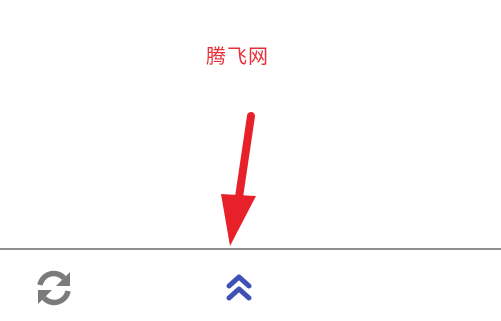 Image resolution: width=501 pixels, height=321 pixels. What do you see at coordinates (238, 220) in the screenshot?
I see `annotation-arrow-head` at bounding box center [238, 220].